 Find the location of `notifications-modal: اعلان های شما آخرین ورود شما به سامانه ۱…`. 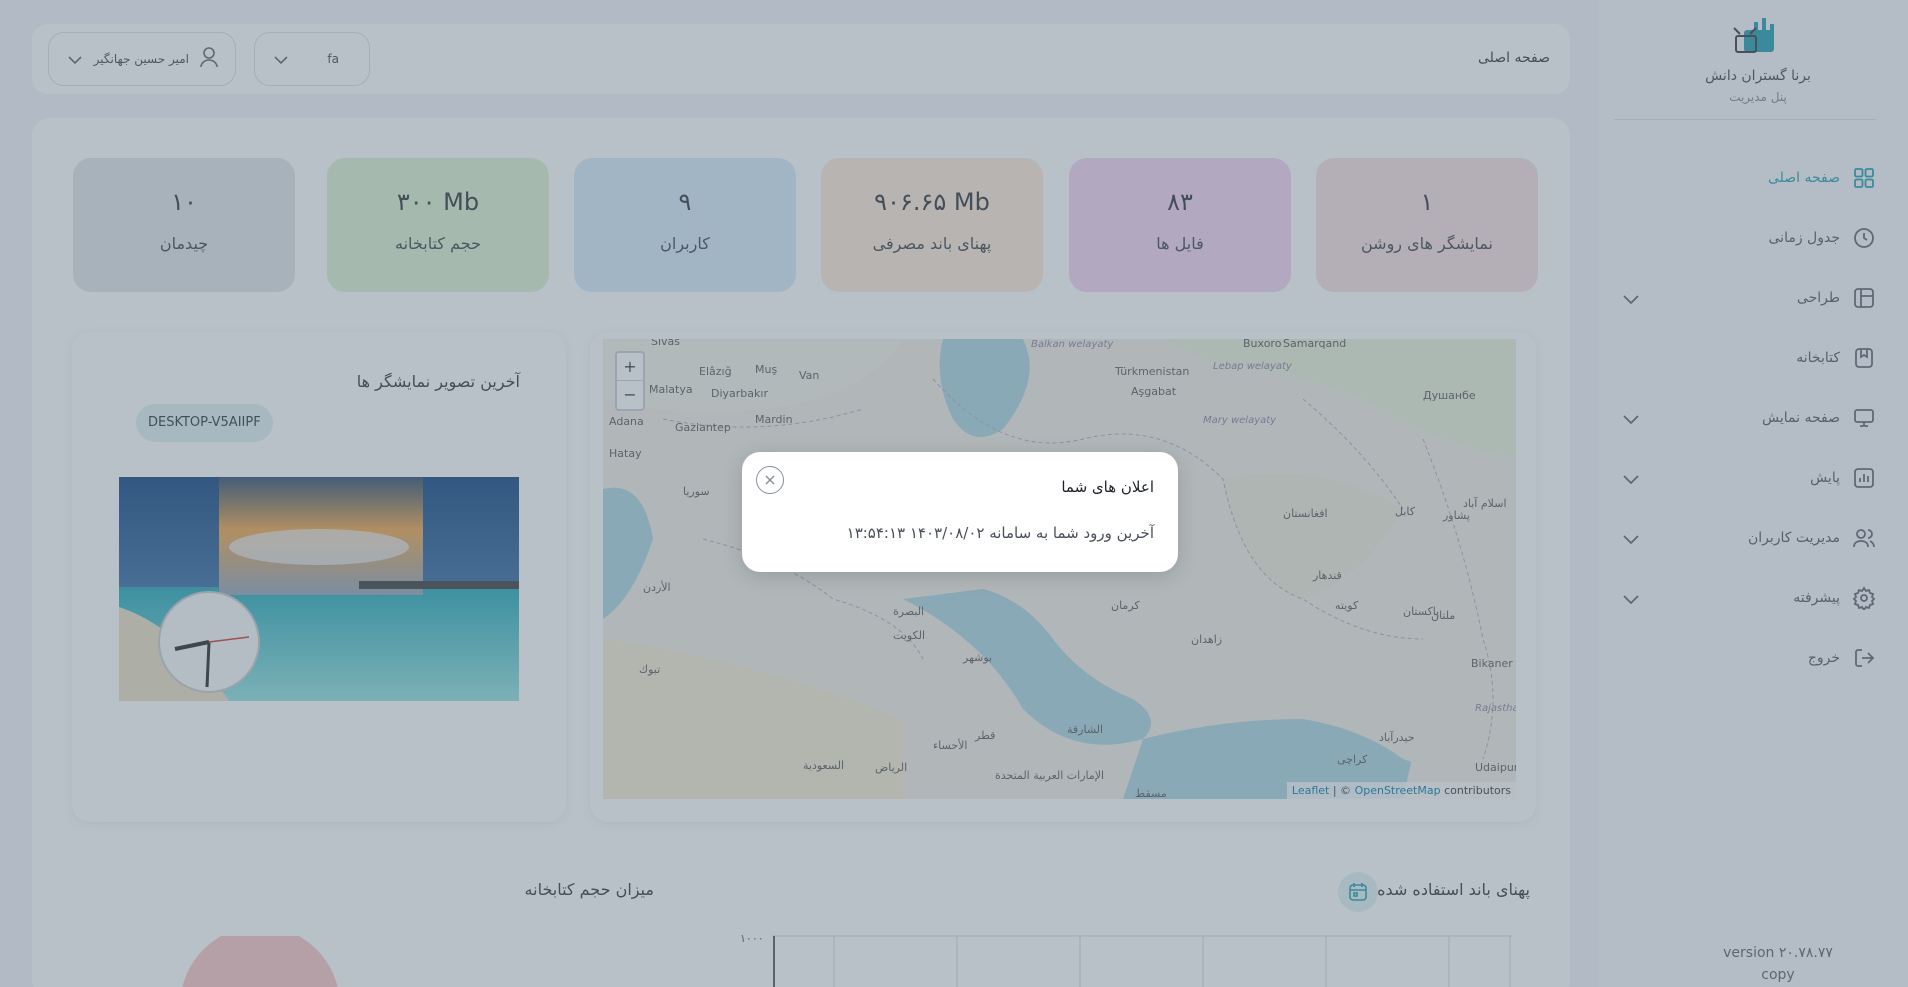

notifications-modal: اعلان های شما آخرین ورود شما به سامانه ۱… is located at coordinates (960, 512).